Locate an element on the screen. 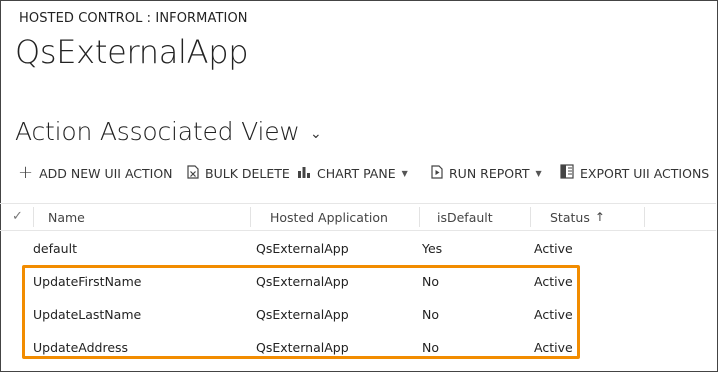 Image resolution: width=718 pixels, height=372 pixels. breadcrumb: HOSTED CONTROL : INFORMATION is located at coordinates (133, 18).